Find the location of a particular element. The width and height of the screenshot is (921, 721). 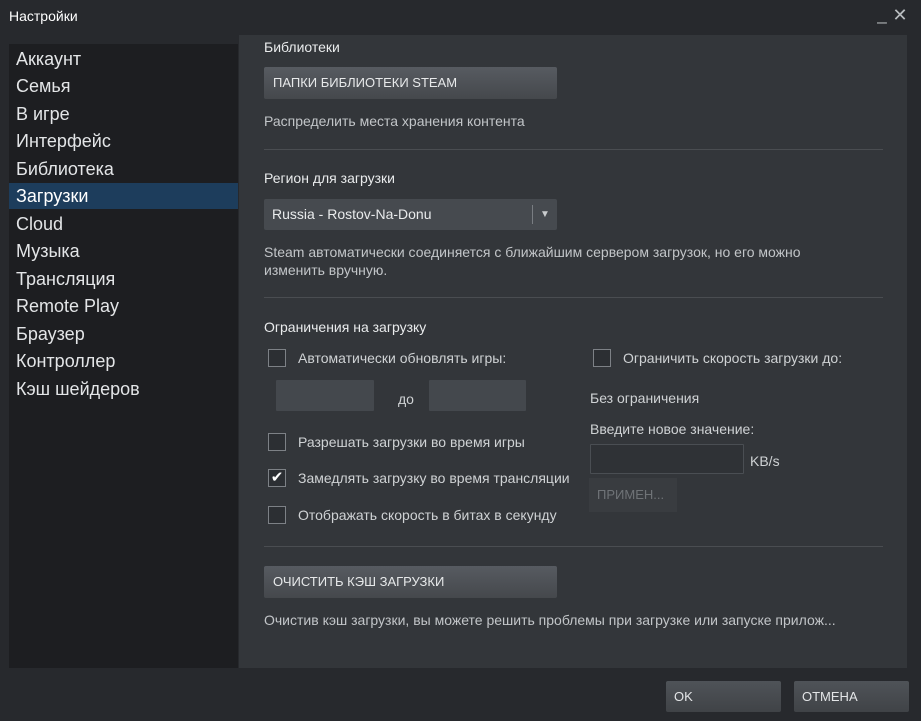

auto-update-time-from is located at coordinates (325, 395).